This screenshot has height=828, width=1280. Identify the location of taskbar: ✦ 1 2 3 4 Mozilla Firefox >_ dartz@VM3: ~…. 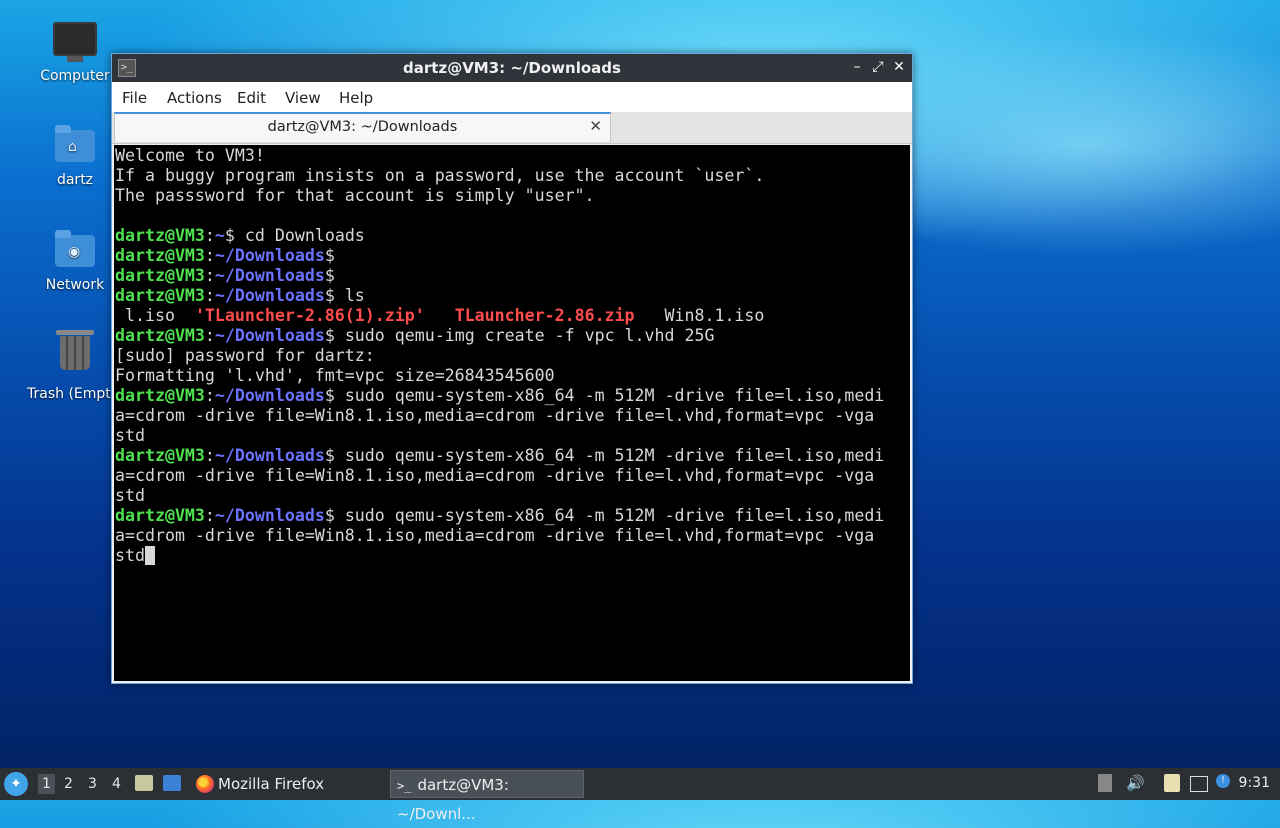
(640, 795).